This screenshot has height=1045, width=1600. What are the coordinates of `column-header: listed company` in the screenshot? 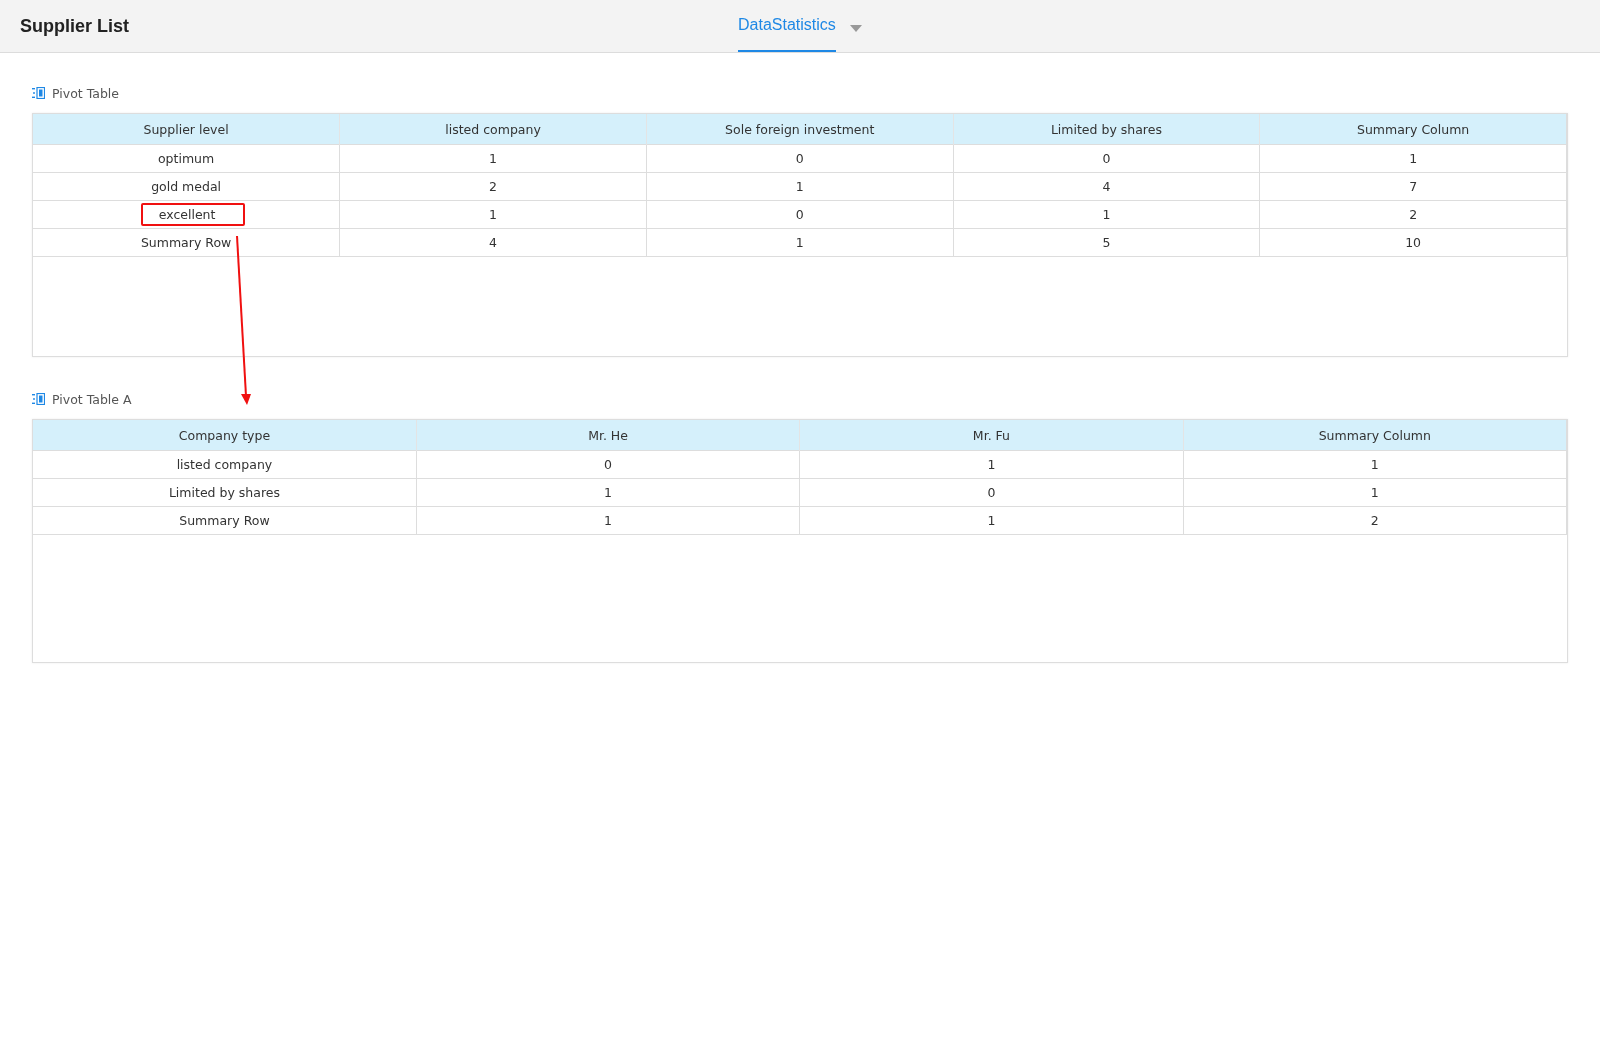 It's located at (493, 129).